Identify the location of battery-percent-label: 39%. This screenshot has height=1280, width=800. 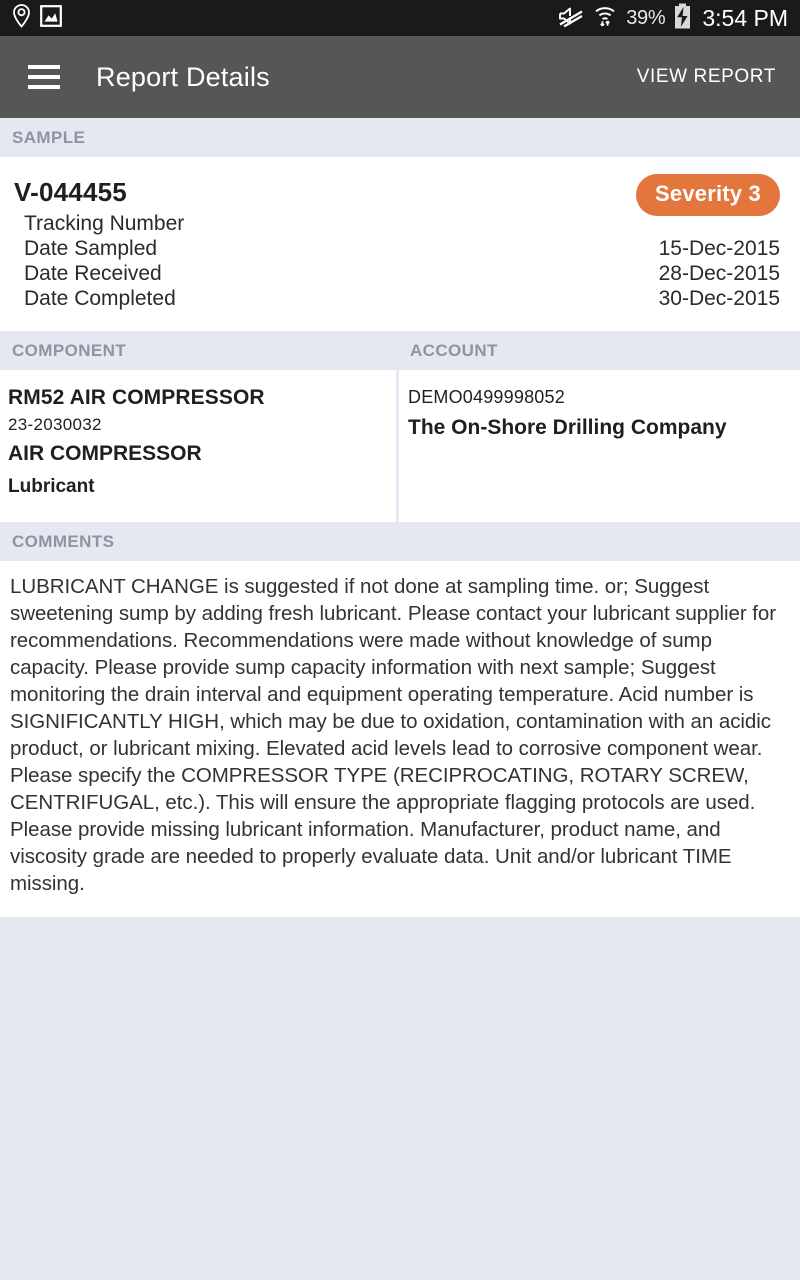
(646, 17).